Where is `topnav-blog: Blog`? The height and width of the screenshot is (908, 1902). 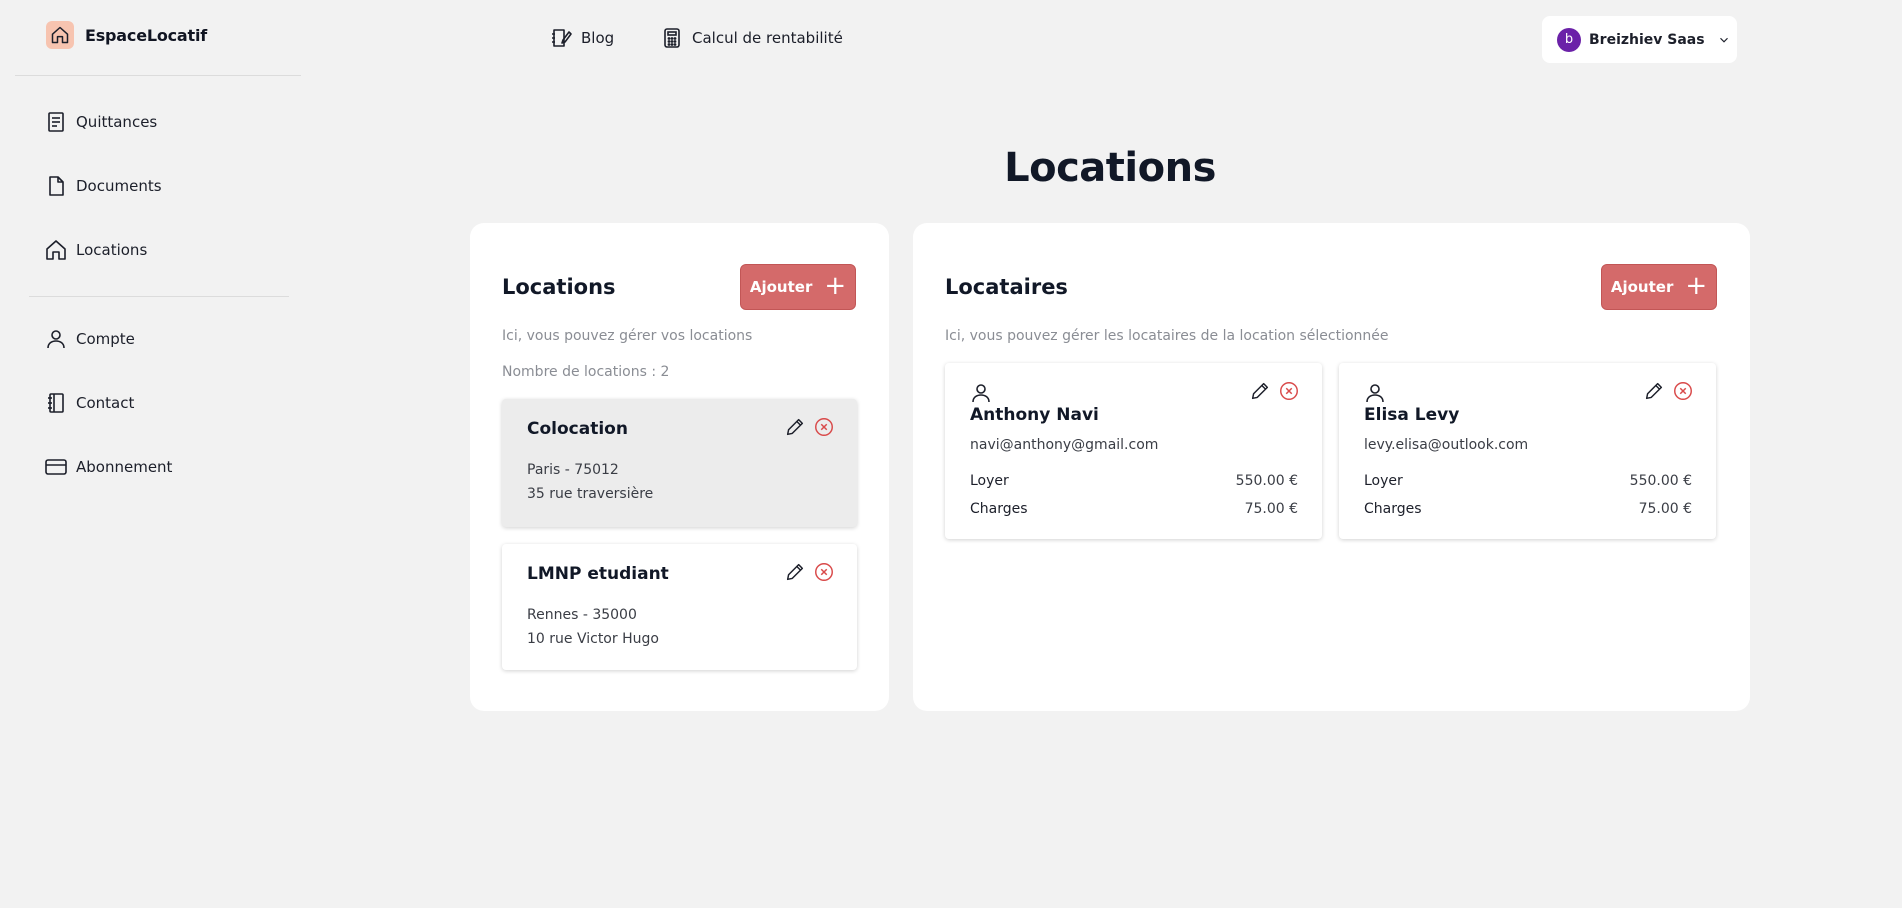
topnav-blog: Blog is located at coordinates (581, 38).